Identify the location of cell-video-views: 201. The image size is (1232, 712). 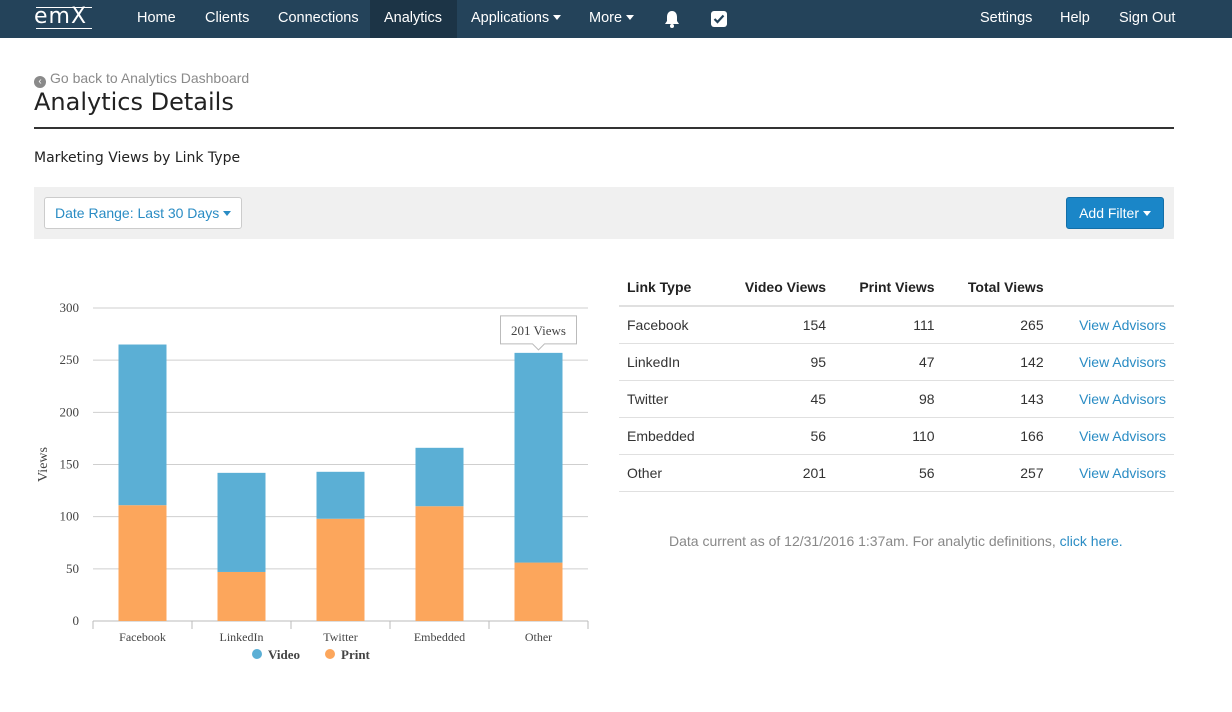
(776, 473).